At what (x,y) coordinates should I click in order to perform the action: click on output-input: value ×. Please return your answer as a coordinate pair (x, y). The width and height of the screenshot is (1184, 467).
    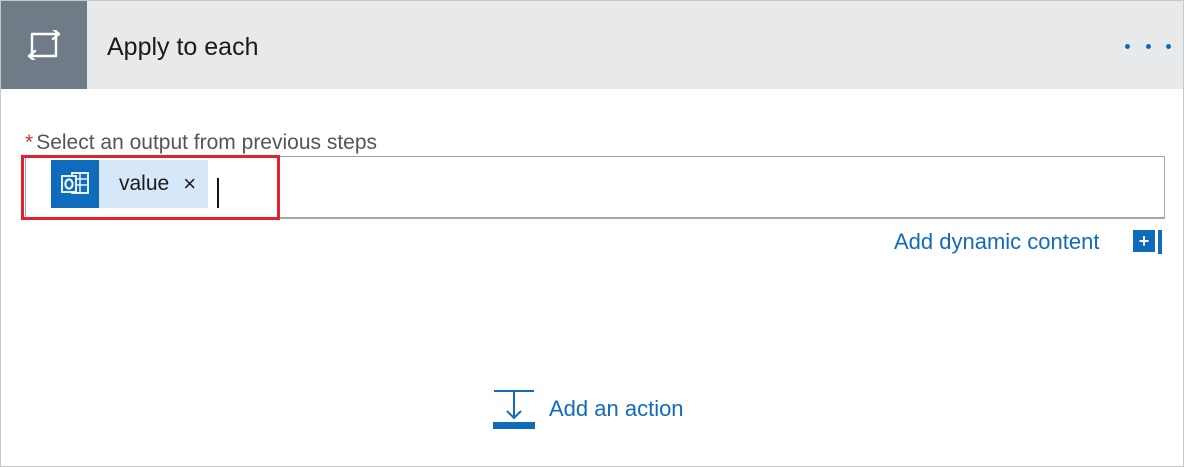
    Looking at the image, I should click on (595, 187).